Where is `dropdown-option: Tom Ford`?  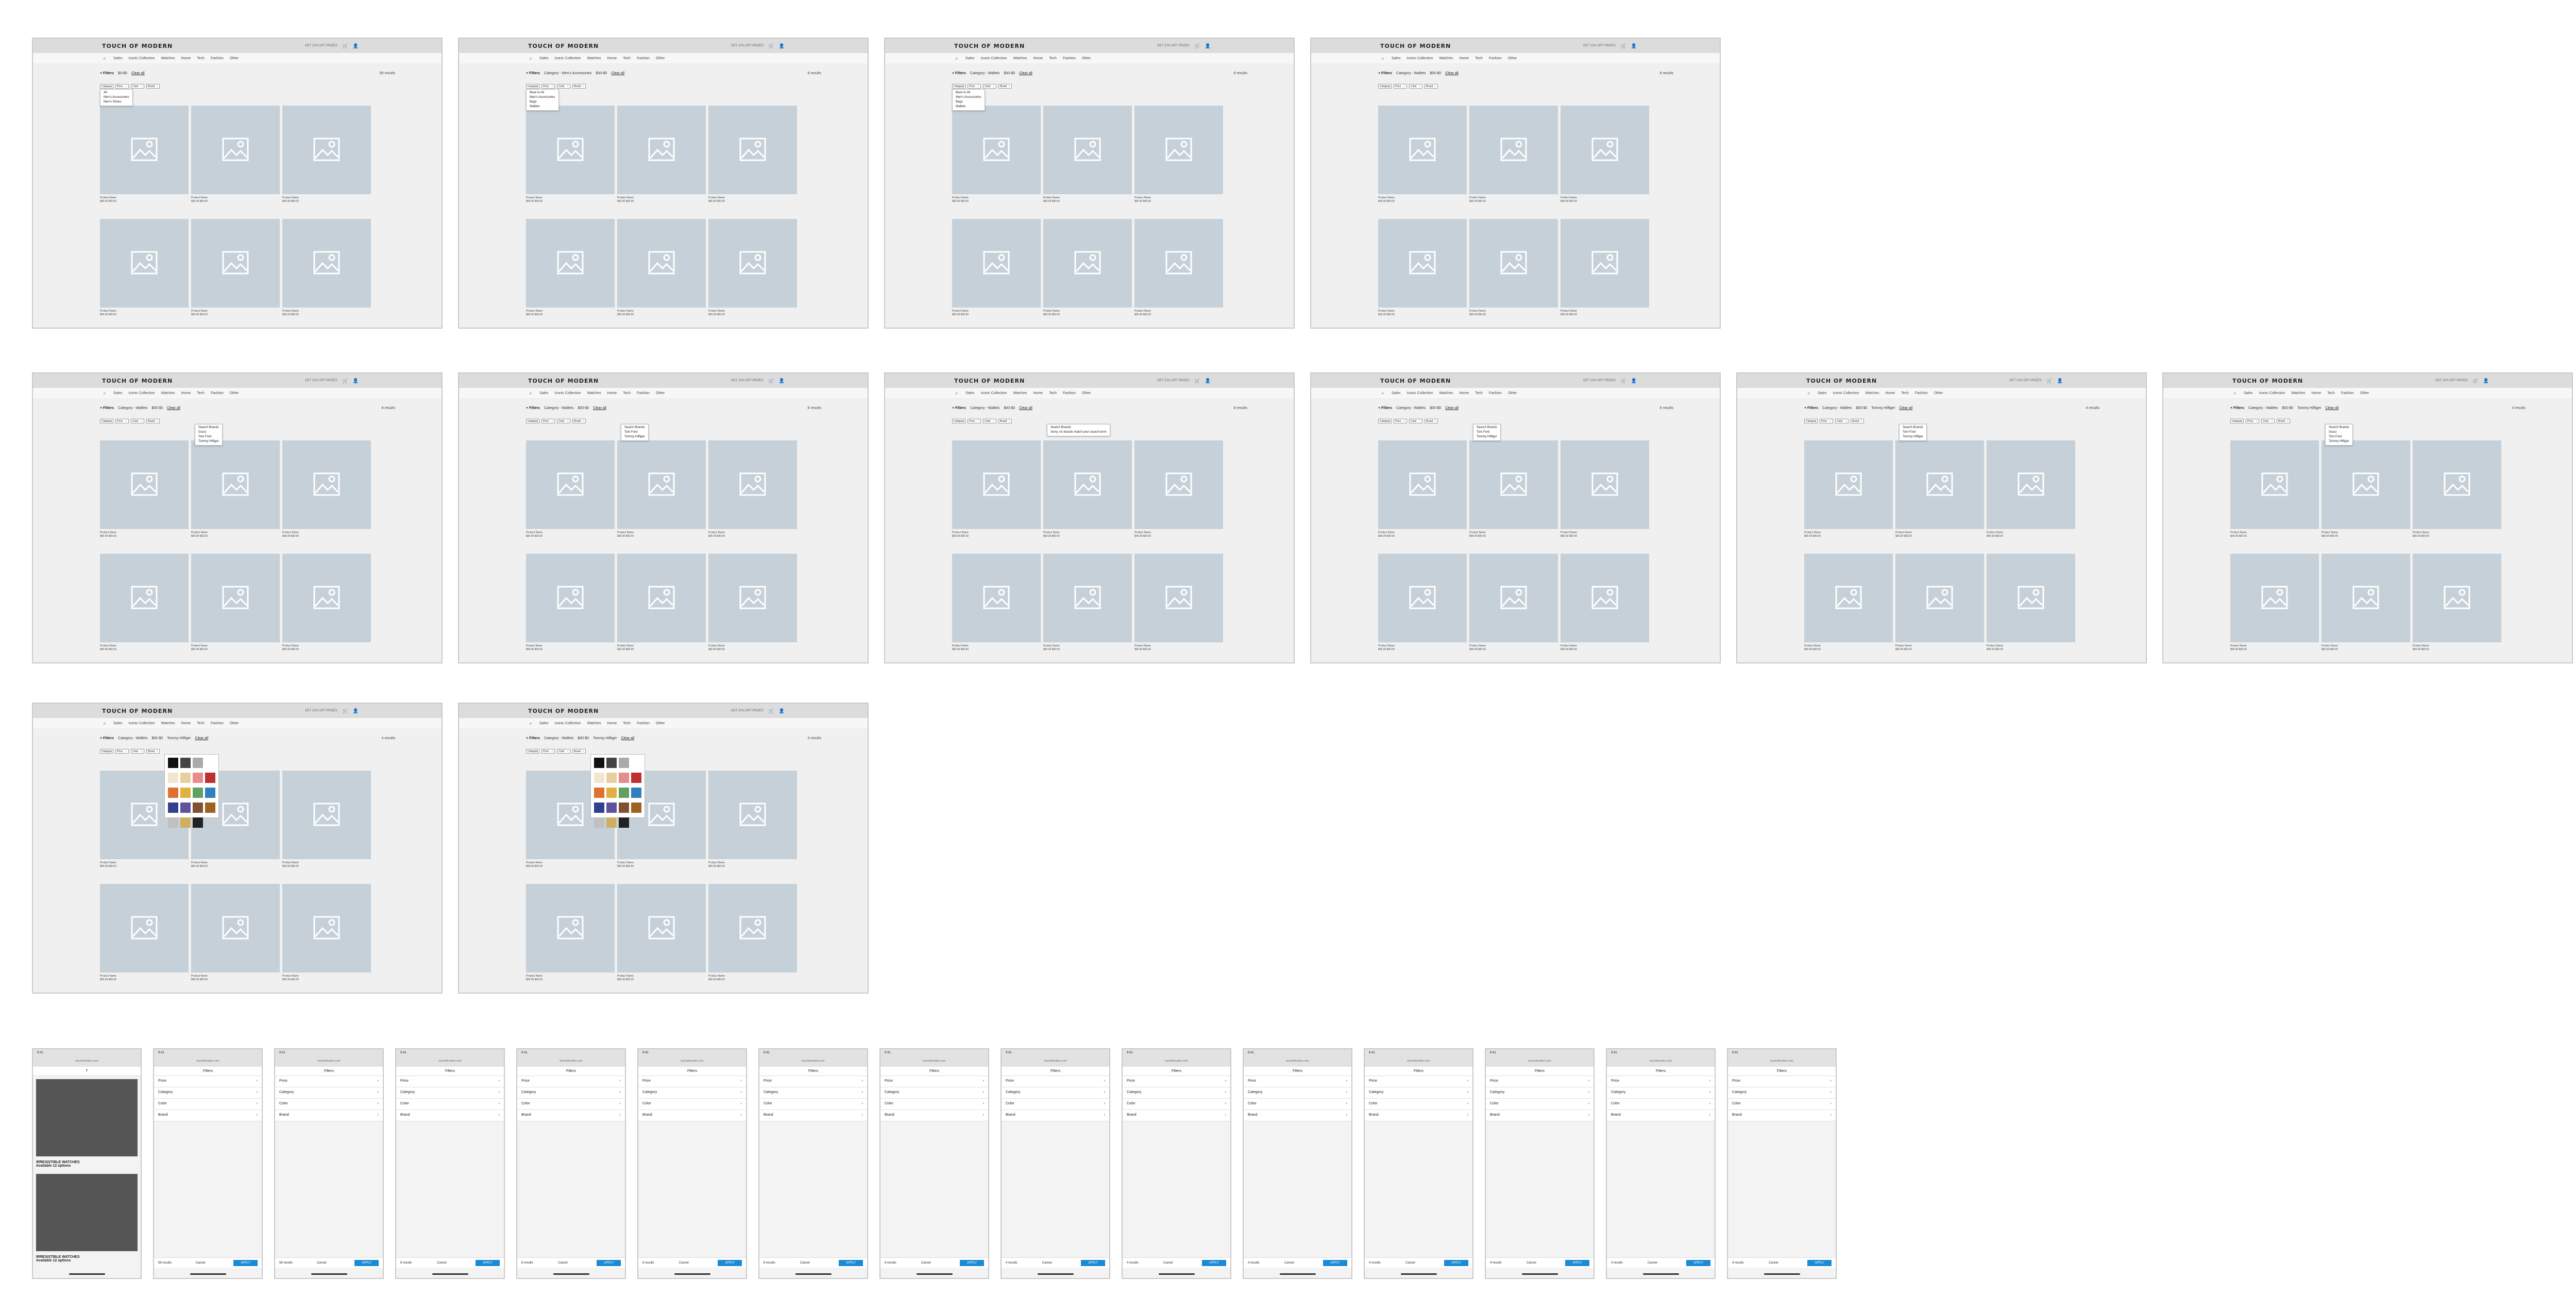 dropdown-option: Tom Ford is located at coordinates (2339, 437).